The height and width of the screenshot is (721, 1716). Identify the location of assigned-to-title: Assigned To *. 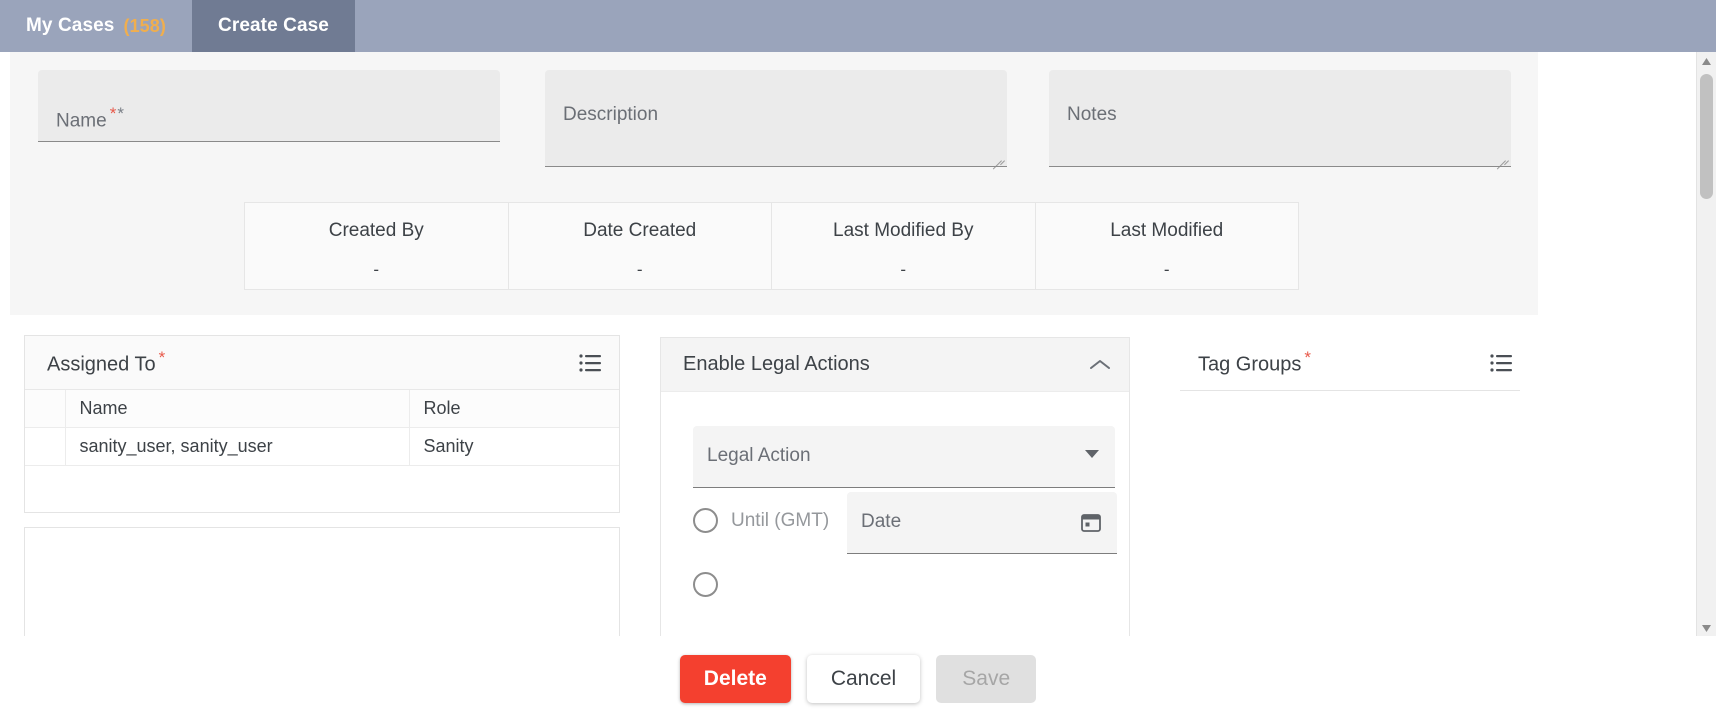
(106, 362).